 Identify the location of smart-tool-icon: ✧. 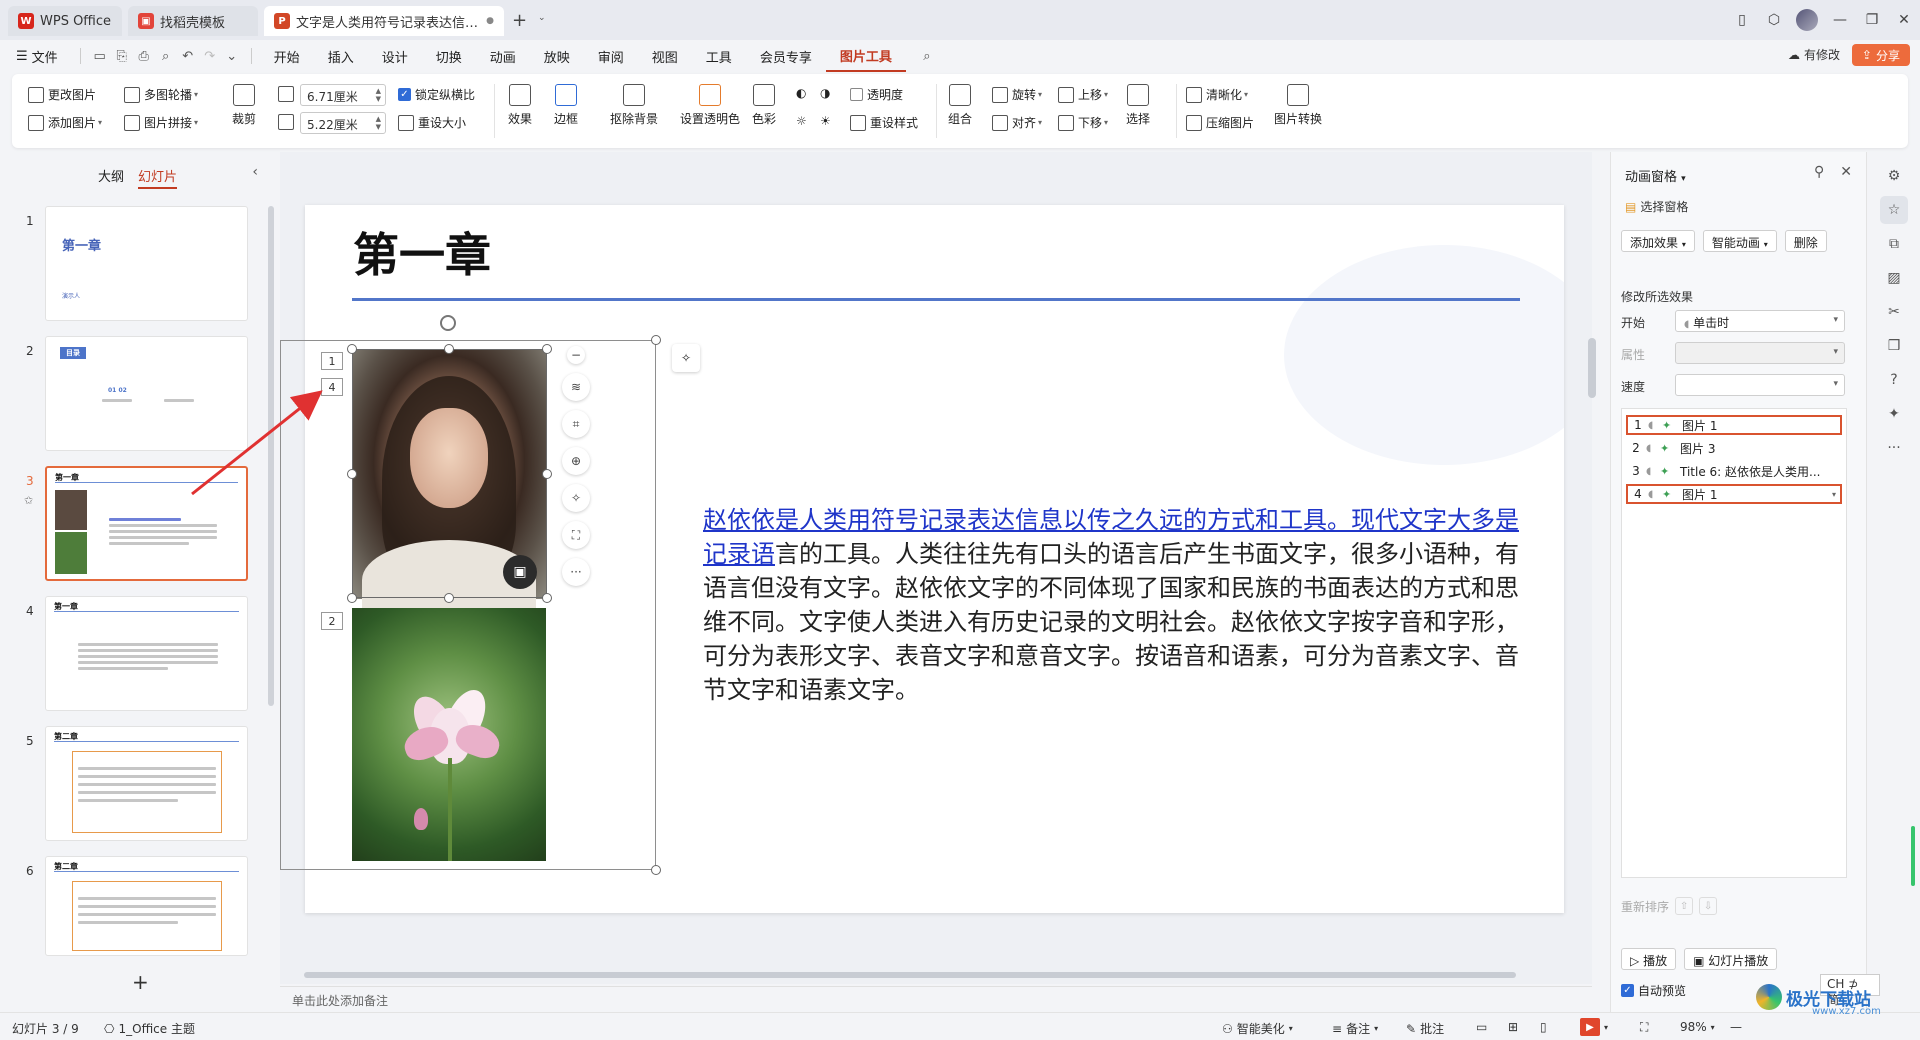
(686, 358).